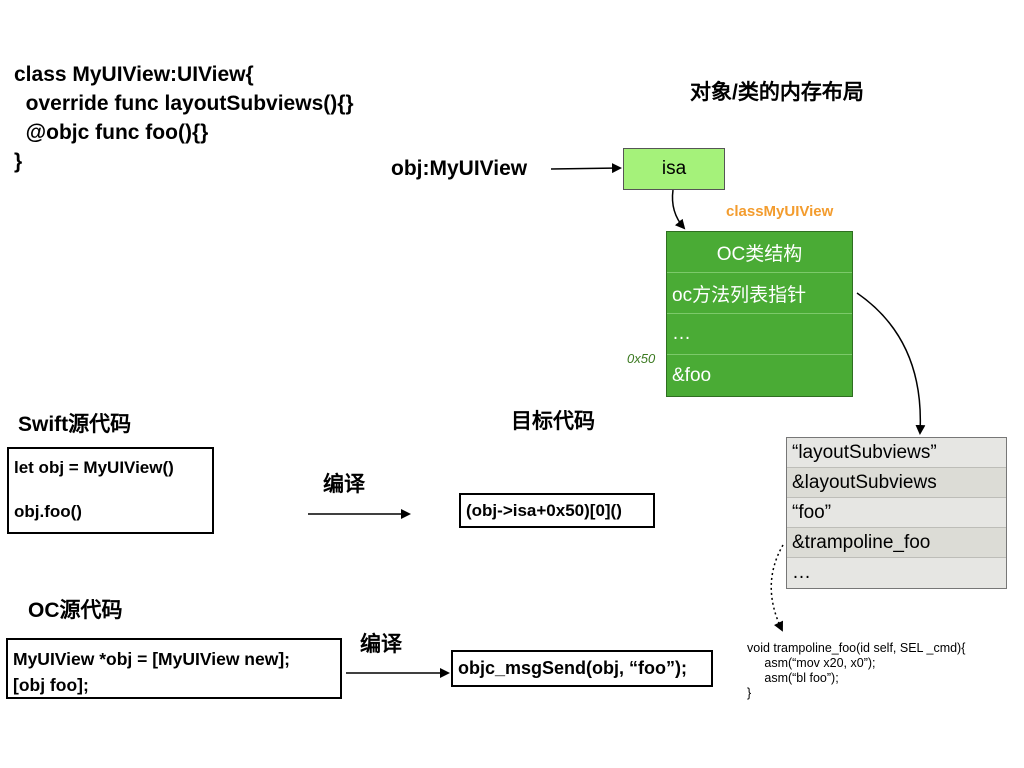 The height and width of the screenshot is (768, 1024). What do you see at coordinates (759, 252) in the screenshot?
I see `struct-row-header: OC类结构` at bounding box center [759, 252].